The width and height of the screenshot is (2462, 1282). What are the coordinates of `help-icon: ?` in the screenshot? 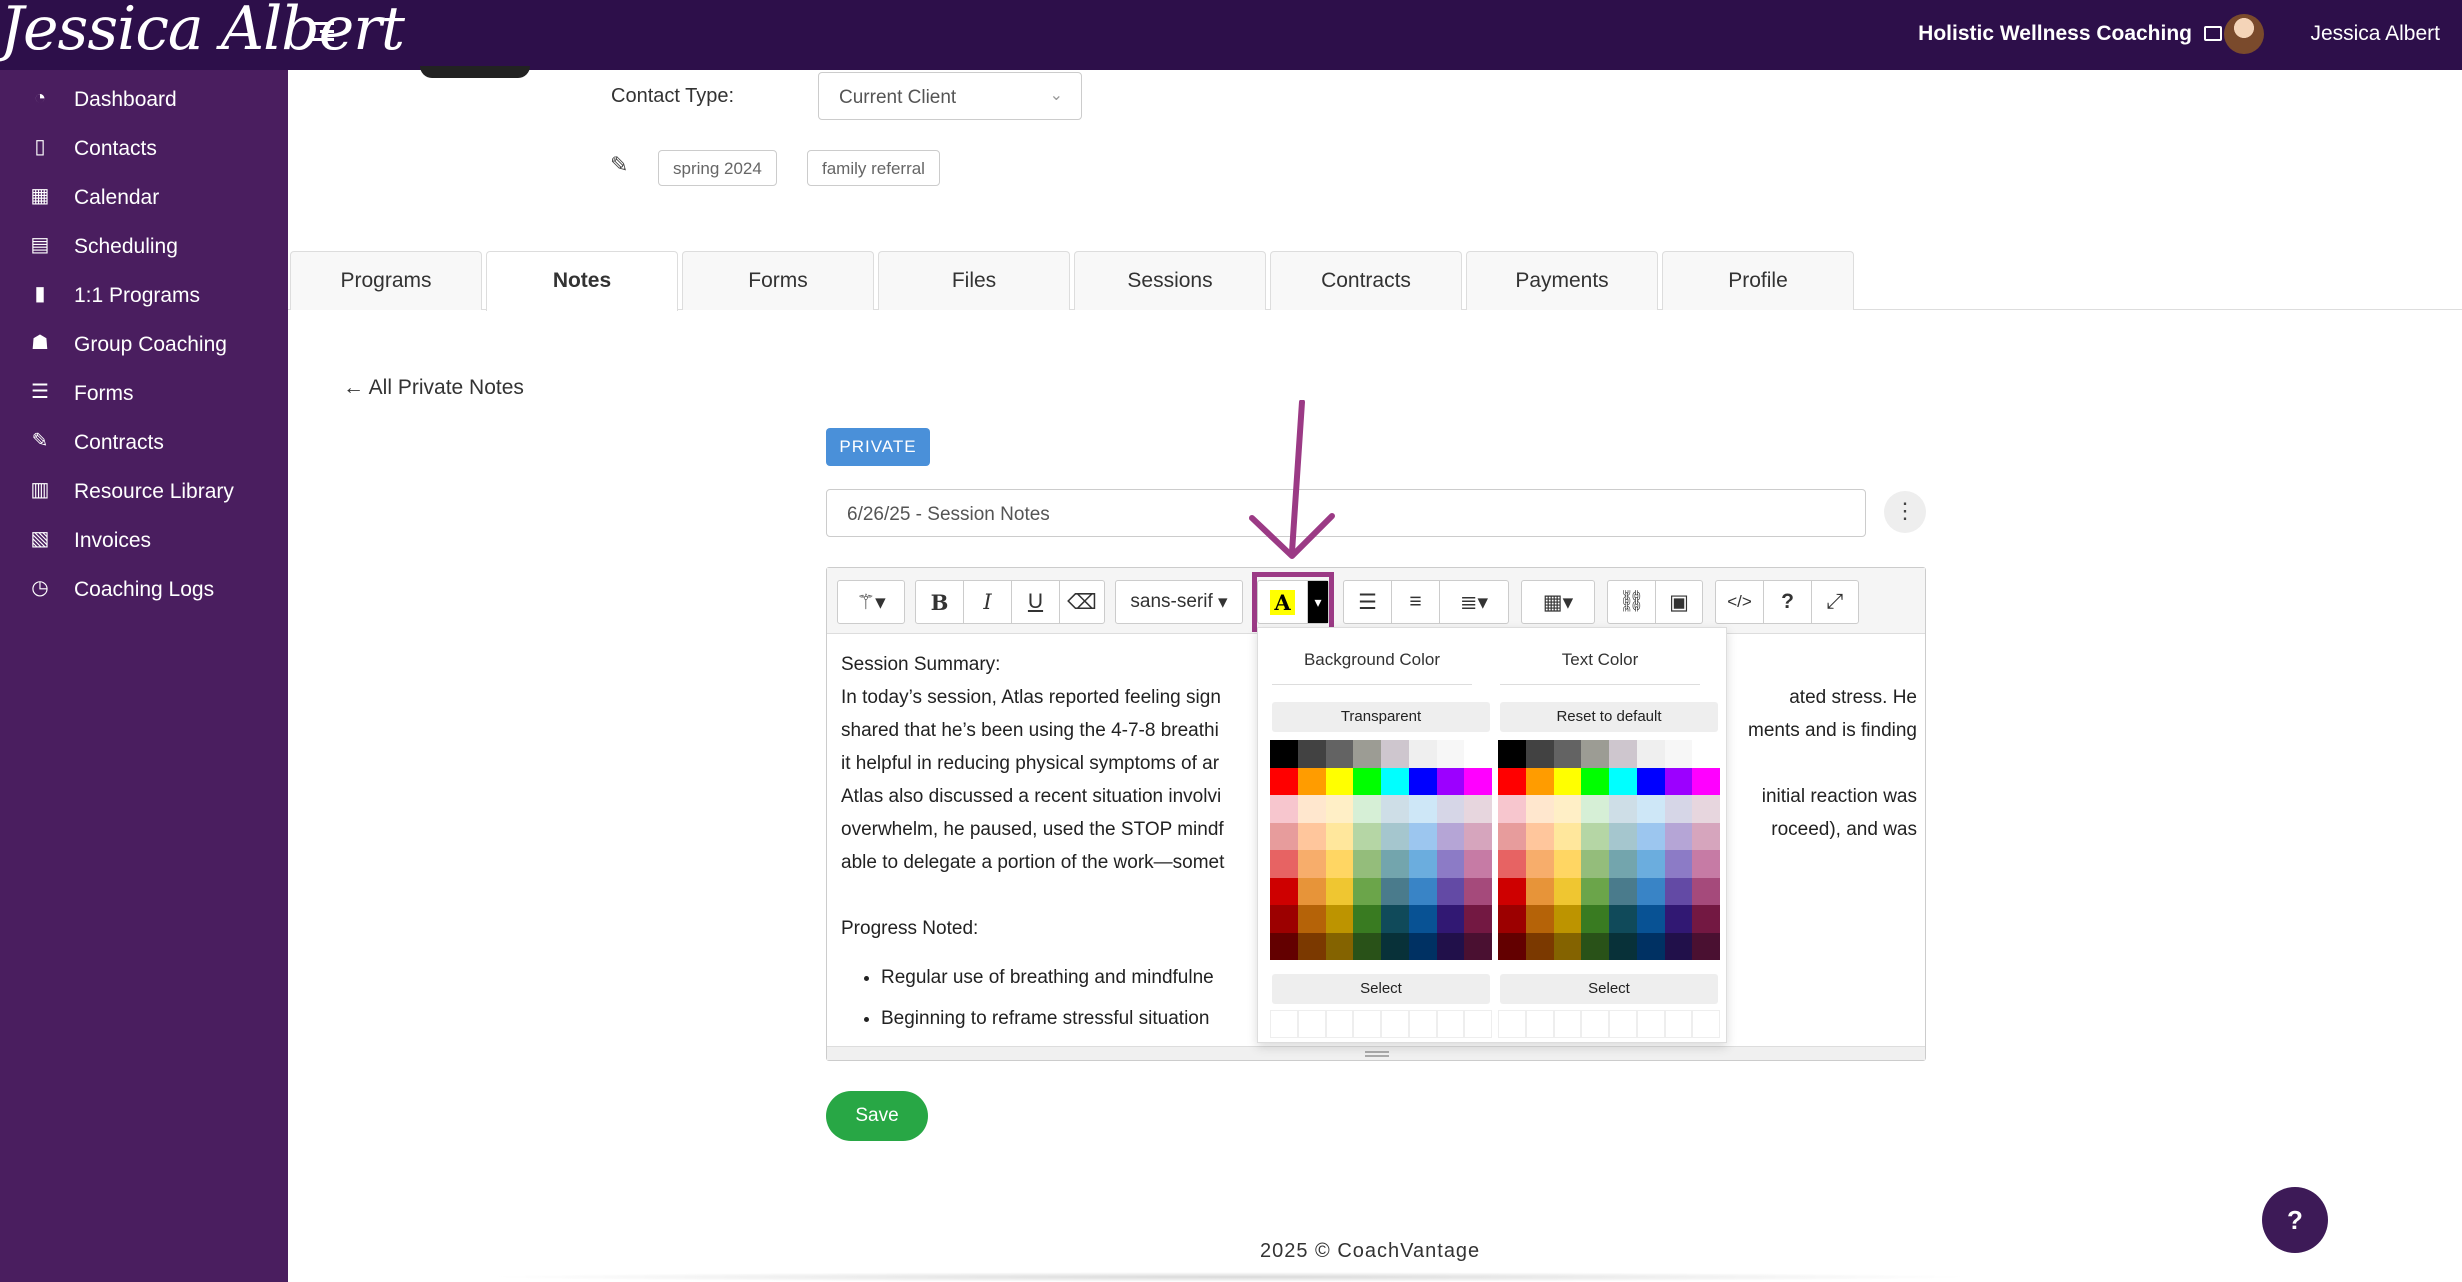 It's located at (1788, 602).